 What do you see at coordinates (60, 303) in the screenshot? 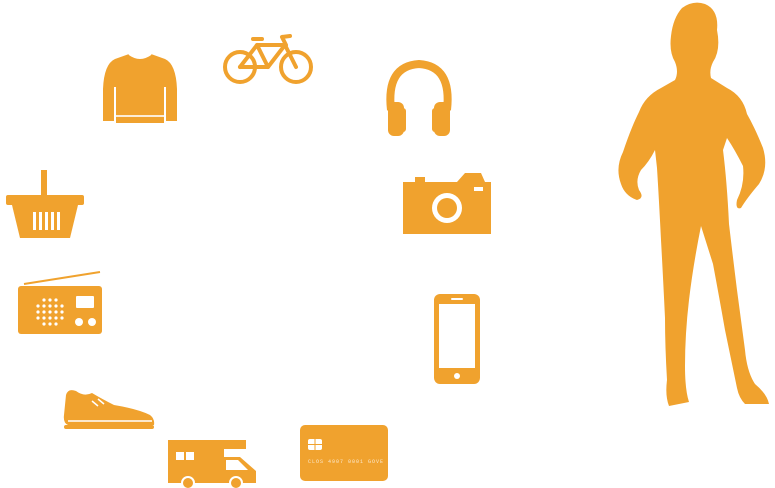
I see `radio-icon` at bounding box center [60, 303].